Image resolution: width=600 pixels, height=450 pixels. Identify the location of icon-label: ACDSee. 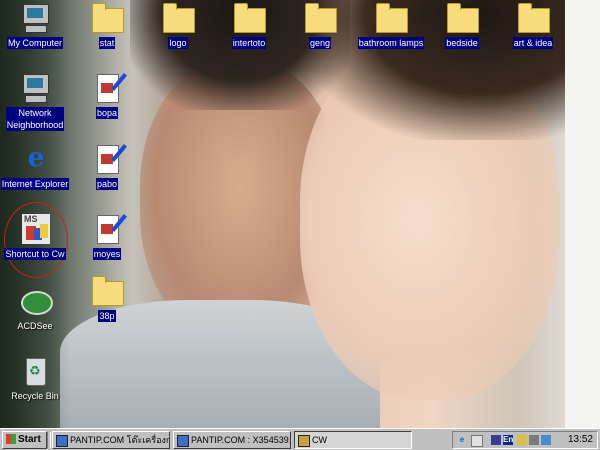
(35, 326).